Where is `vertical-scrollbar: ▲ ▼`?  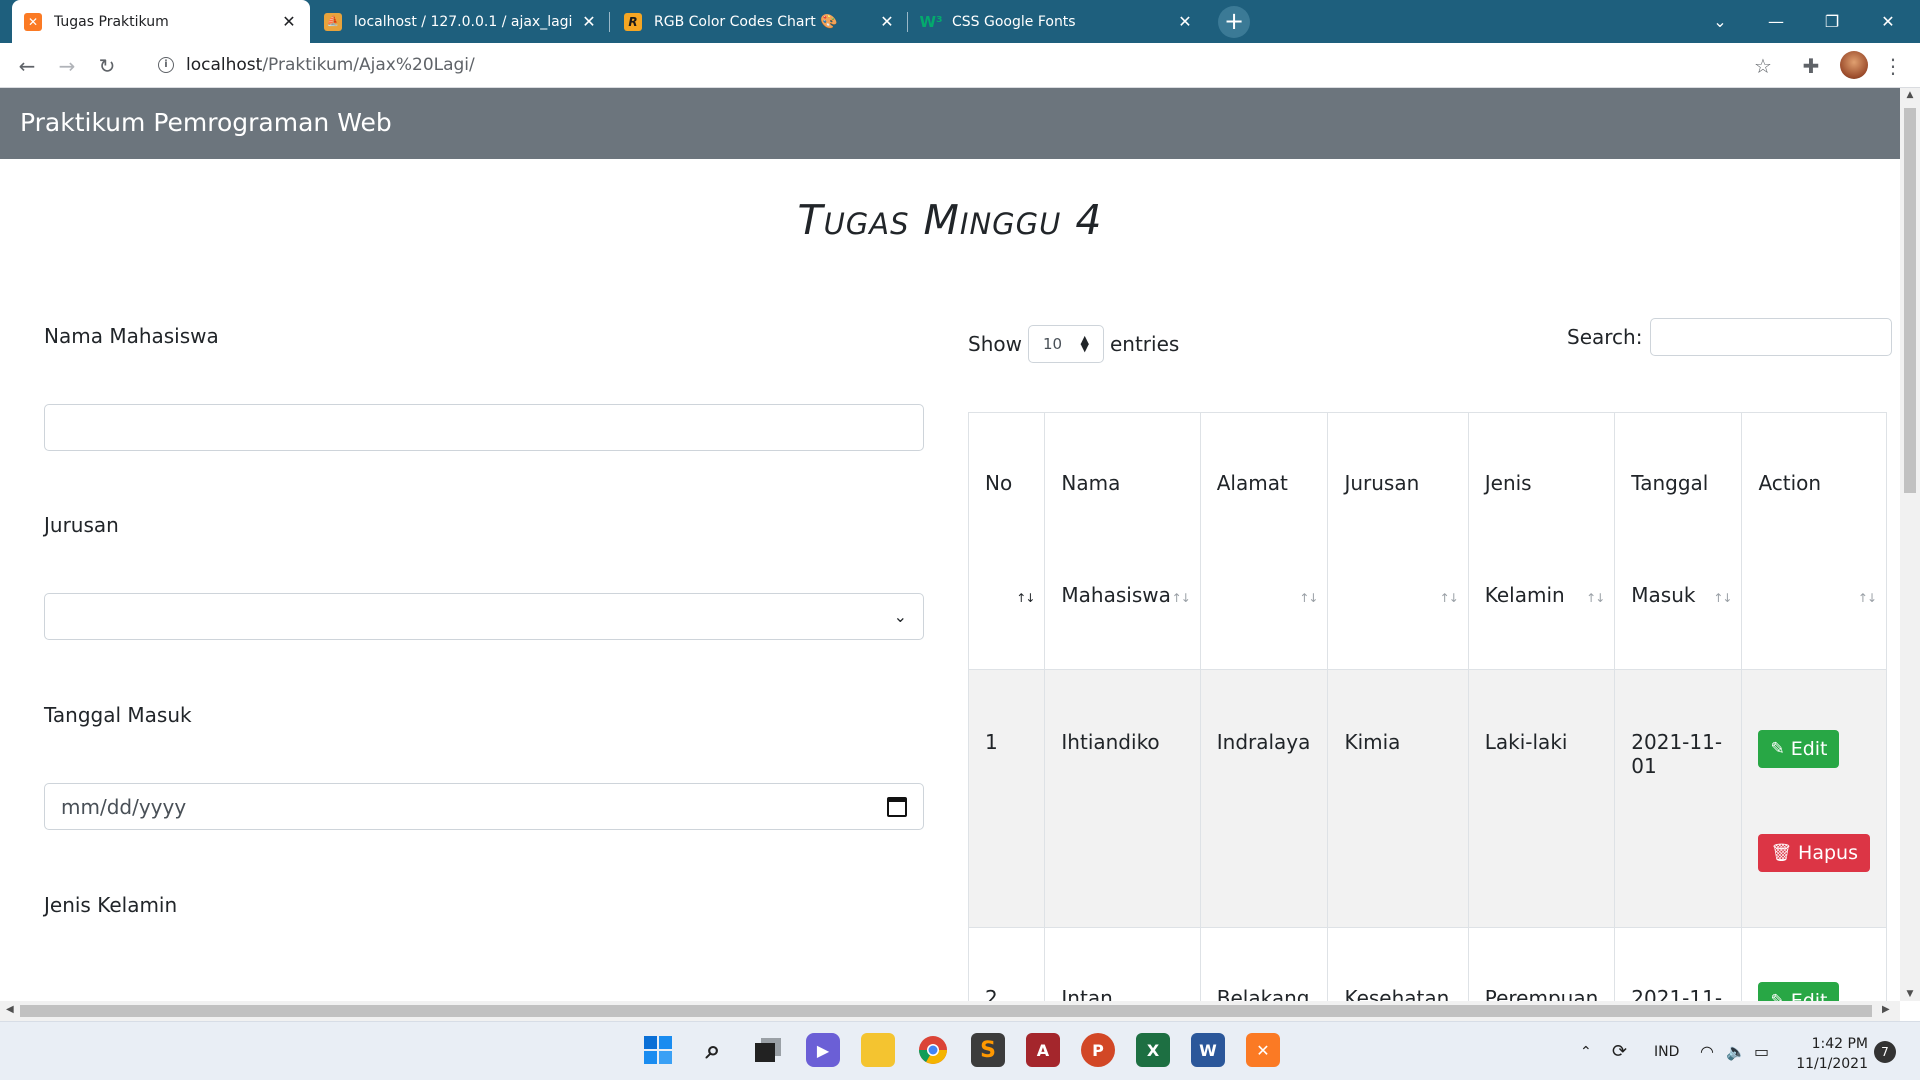 vertical-scrollbar: ▲ ▼ is located at coordinates (1910, 544).